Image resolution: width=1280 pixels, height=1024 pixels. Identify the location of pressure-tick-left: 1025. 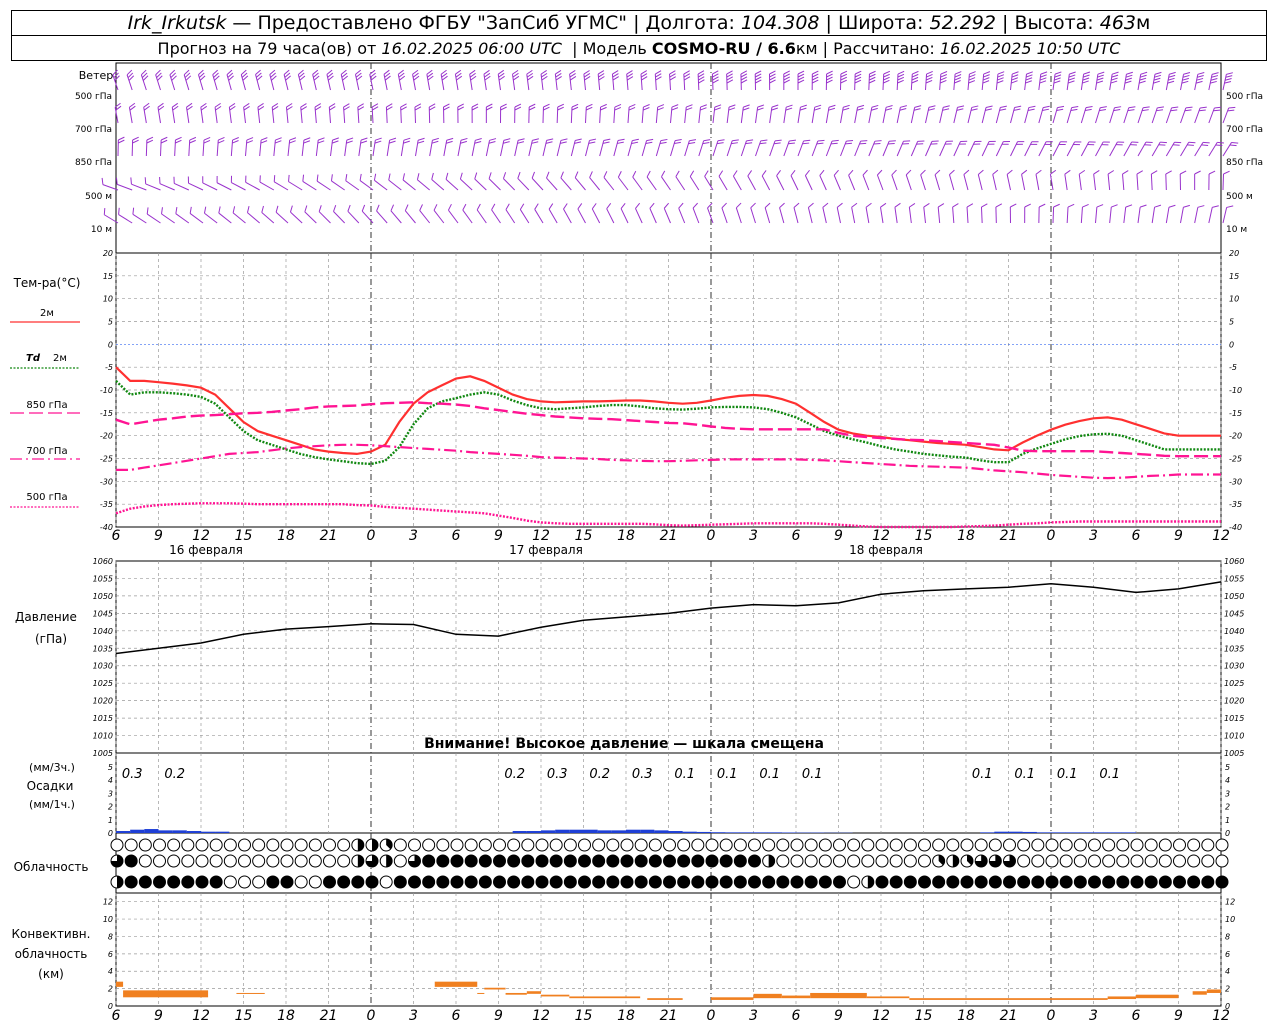
(103, 683).